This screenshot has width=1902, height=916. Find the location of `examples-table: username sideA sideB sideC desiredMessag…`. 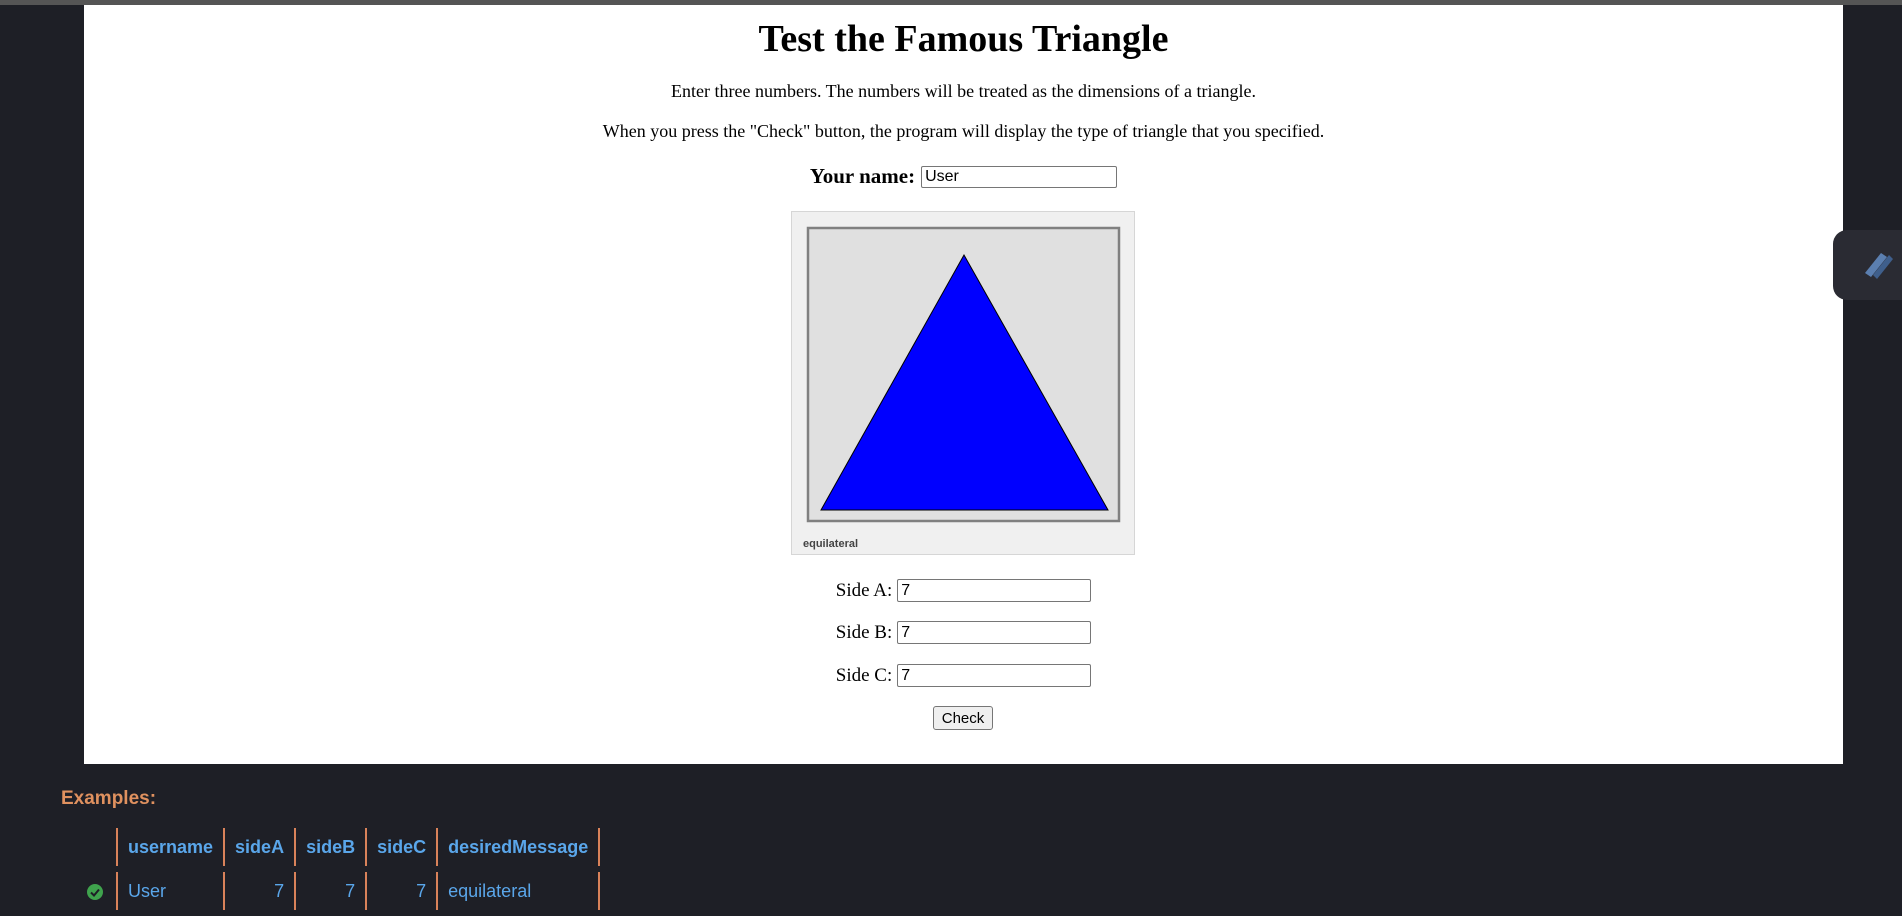

examples-table: username sideA sideB sideC desiredMessag… is located at coordinates (358, 869).